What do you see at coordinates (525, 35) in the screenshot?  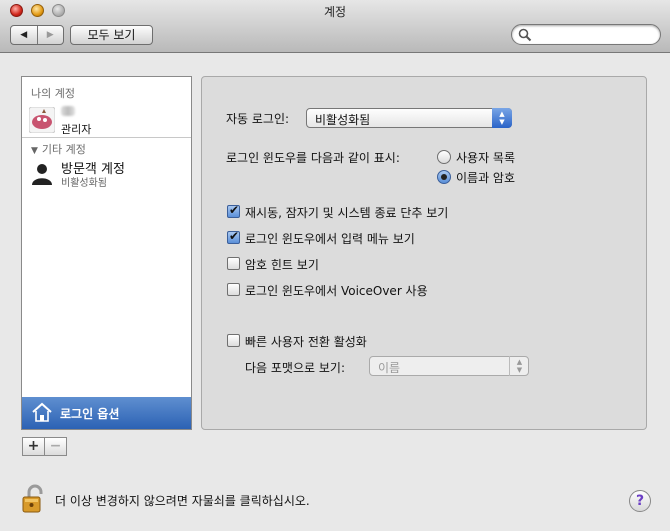 I see `search-icon` at bounding box center [525, 35].